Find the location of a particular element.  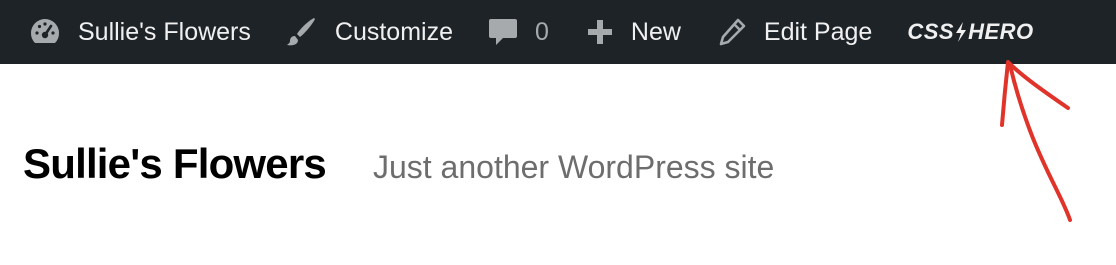

customize-menu: Customize is located at coordinates (368, 32).